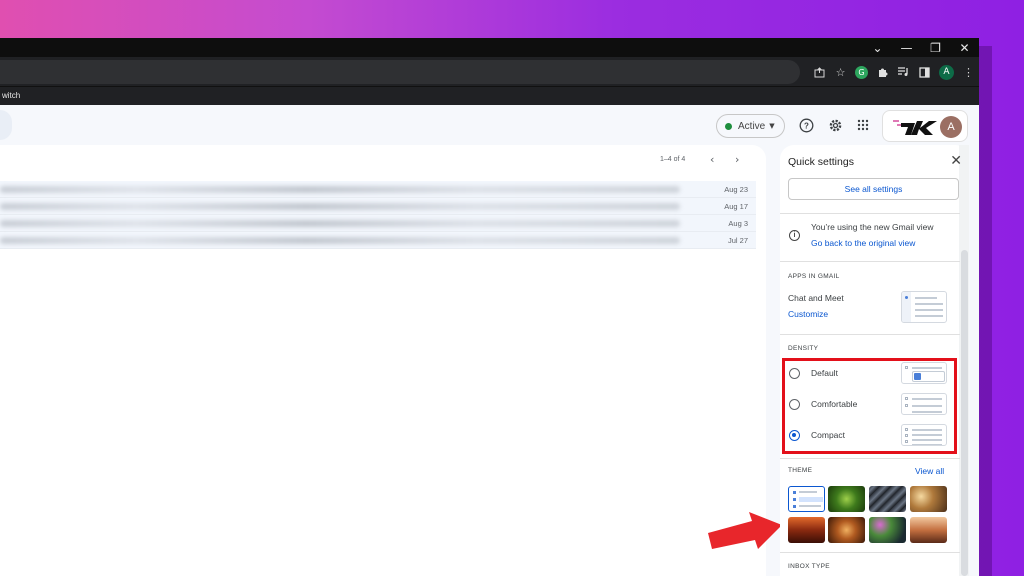  I want to click on table-row: Aug 3, so click(378, 223).